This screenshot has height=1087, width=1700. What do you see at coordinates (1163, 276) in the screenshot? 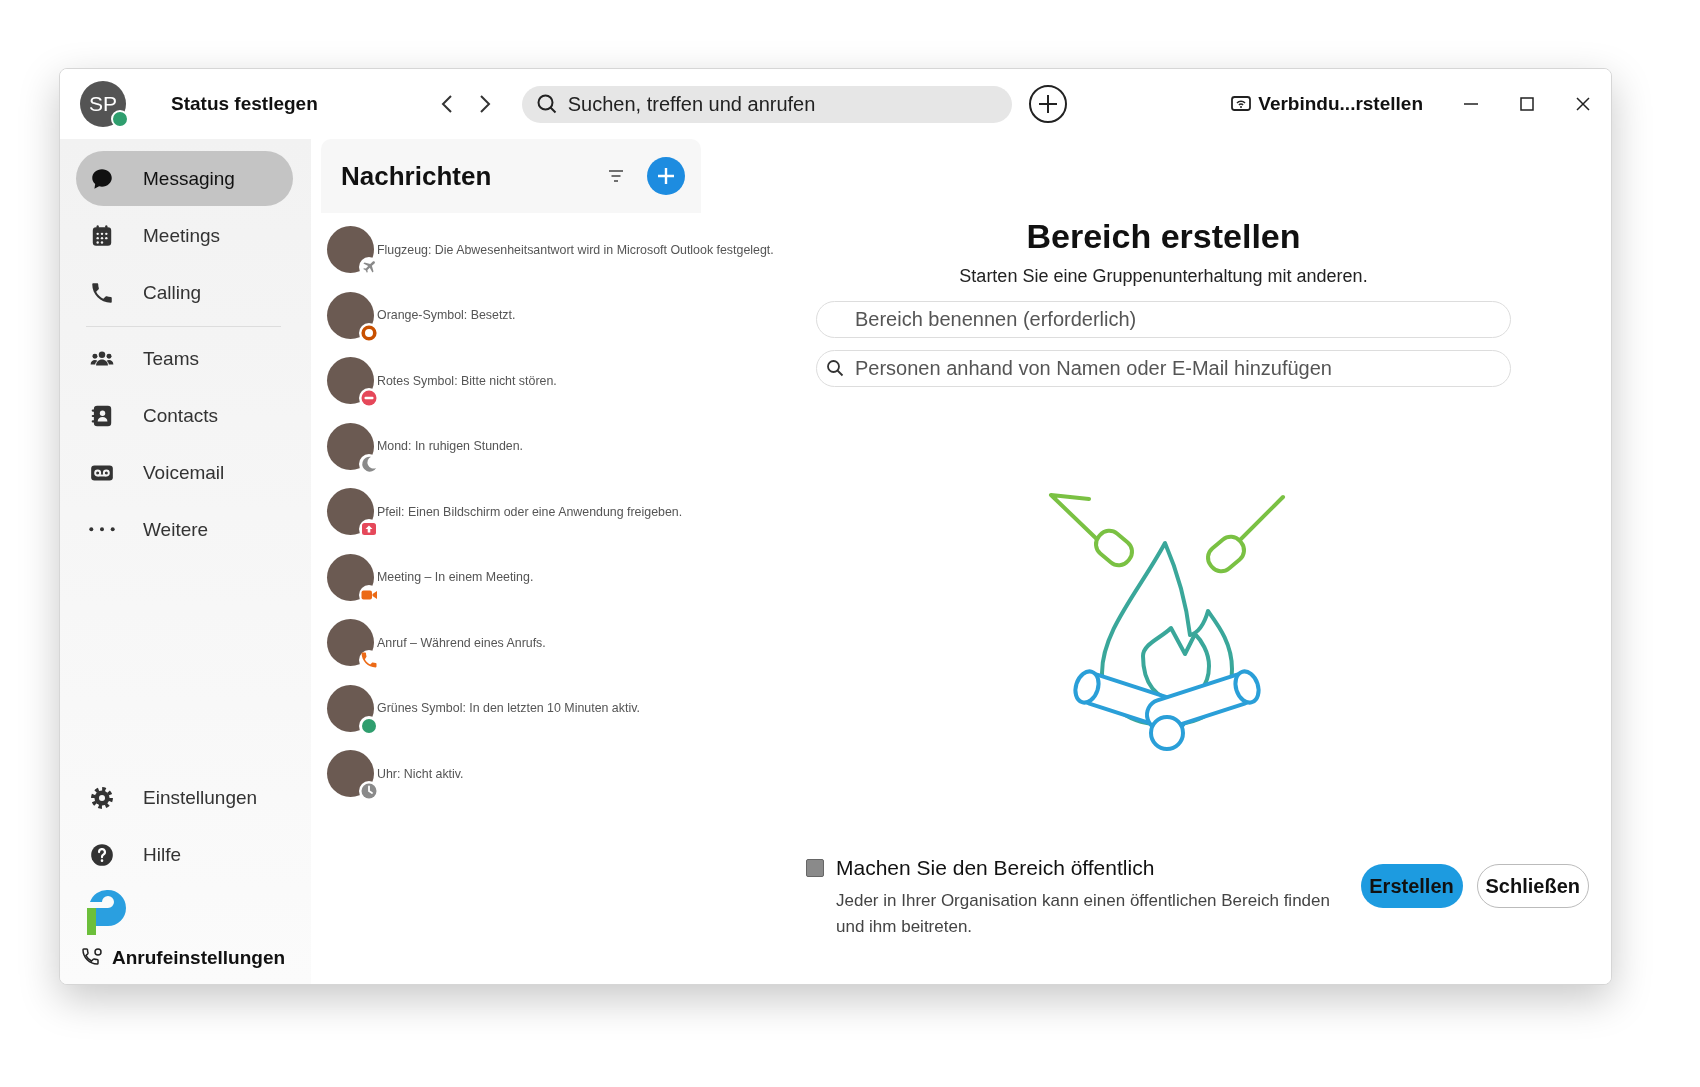
I see `dialog-subtitle: Starten Sie eine Gruppenunterhaltung mit anderen.` at bounding box center [1163, 276].